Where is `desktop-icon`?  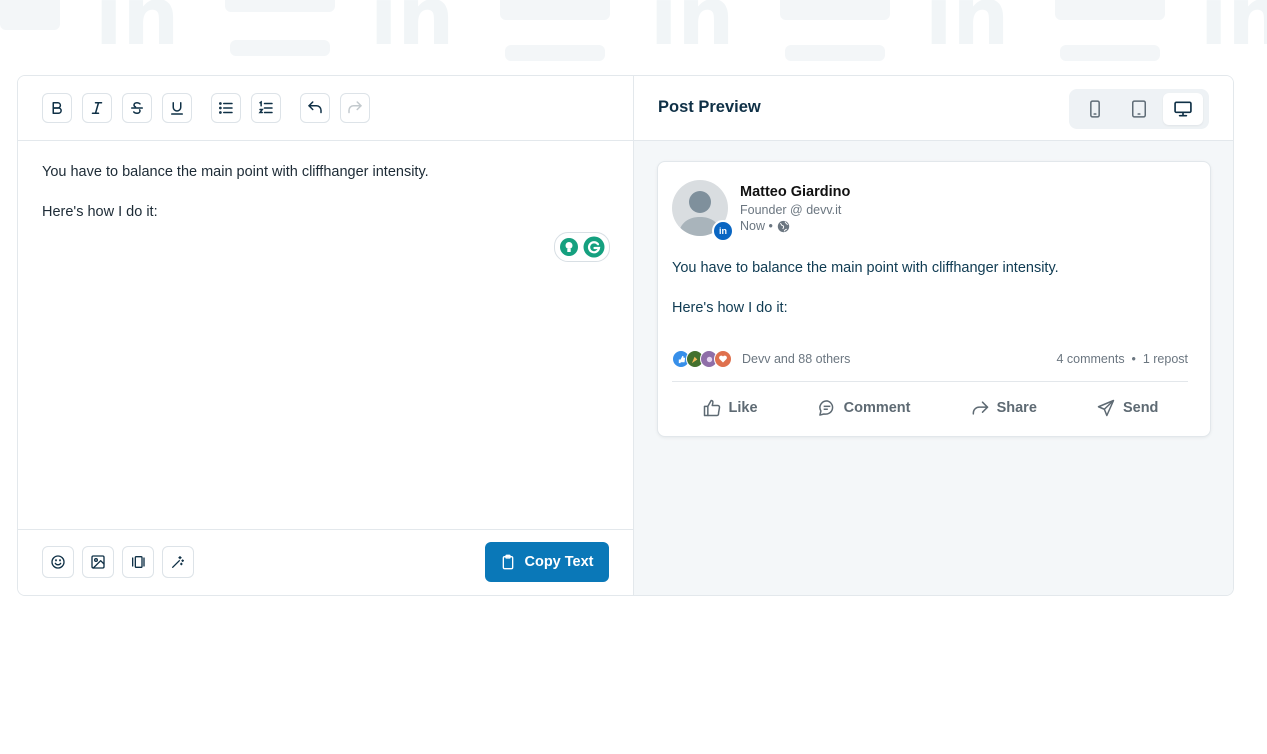 desktop-icon is located at coordinates (1183, 109).